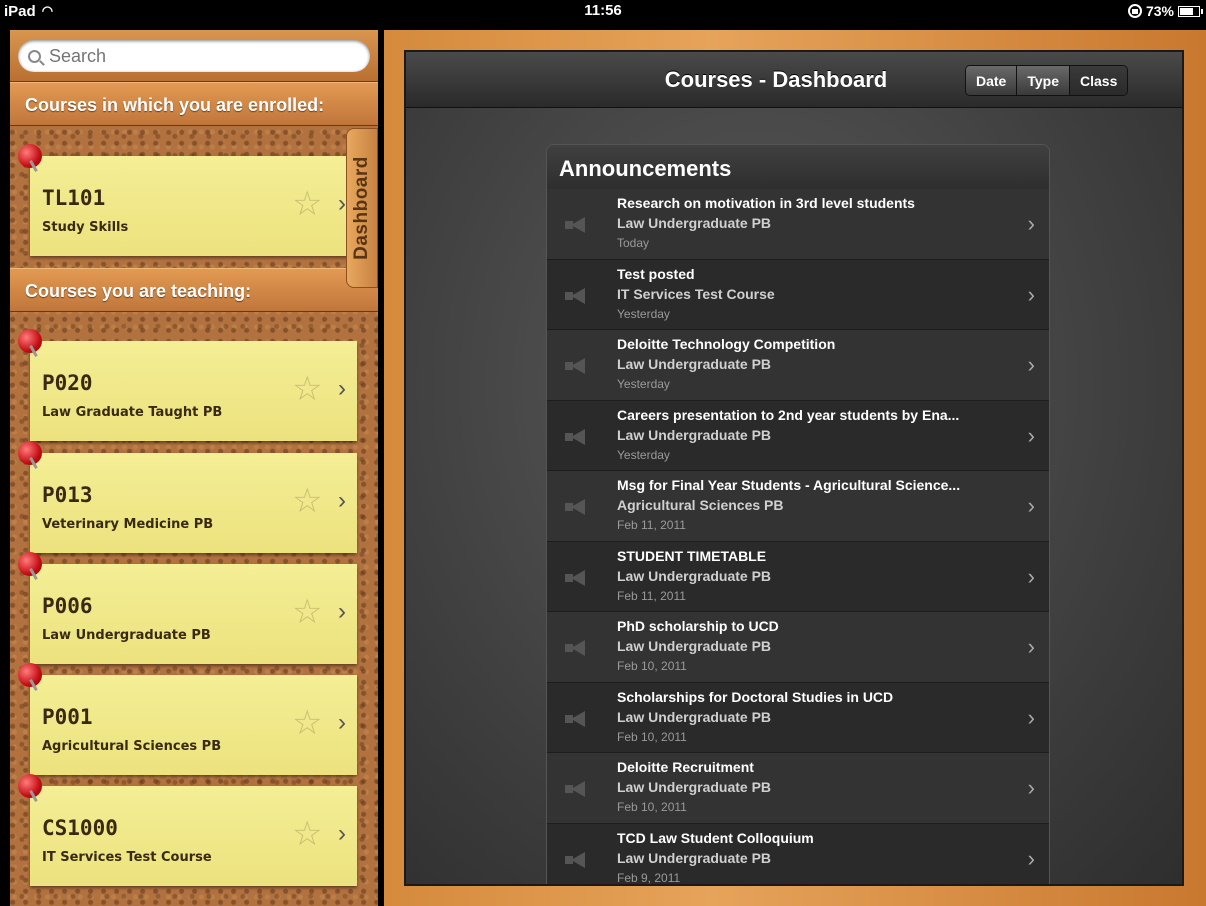  What do you see at coordinates (651, 595) in the screenshot?
I see `announcement-date: Feb 11, 2011` at bounding box center [651, 595].